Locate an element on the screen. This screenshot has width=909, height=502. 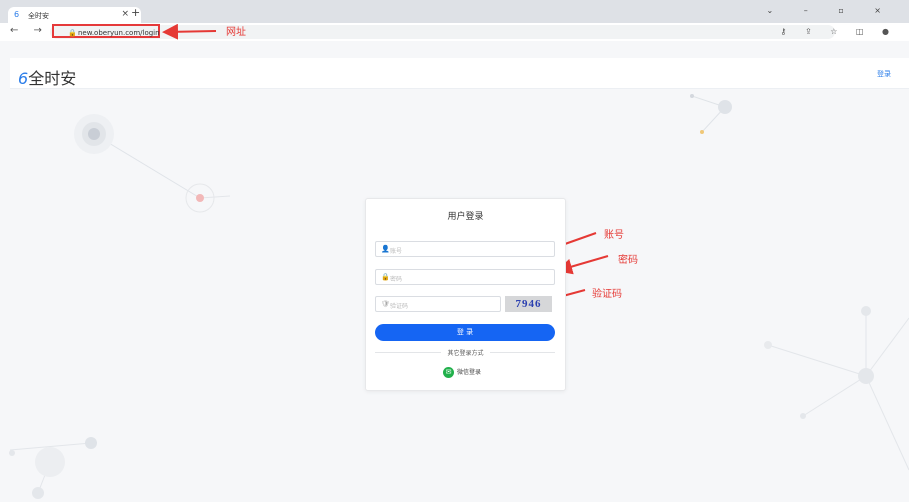
logo-mark-icon: 6 is located at coordinates (23, 78).